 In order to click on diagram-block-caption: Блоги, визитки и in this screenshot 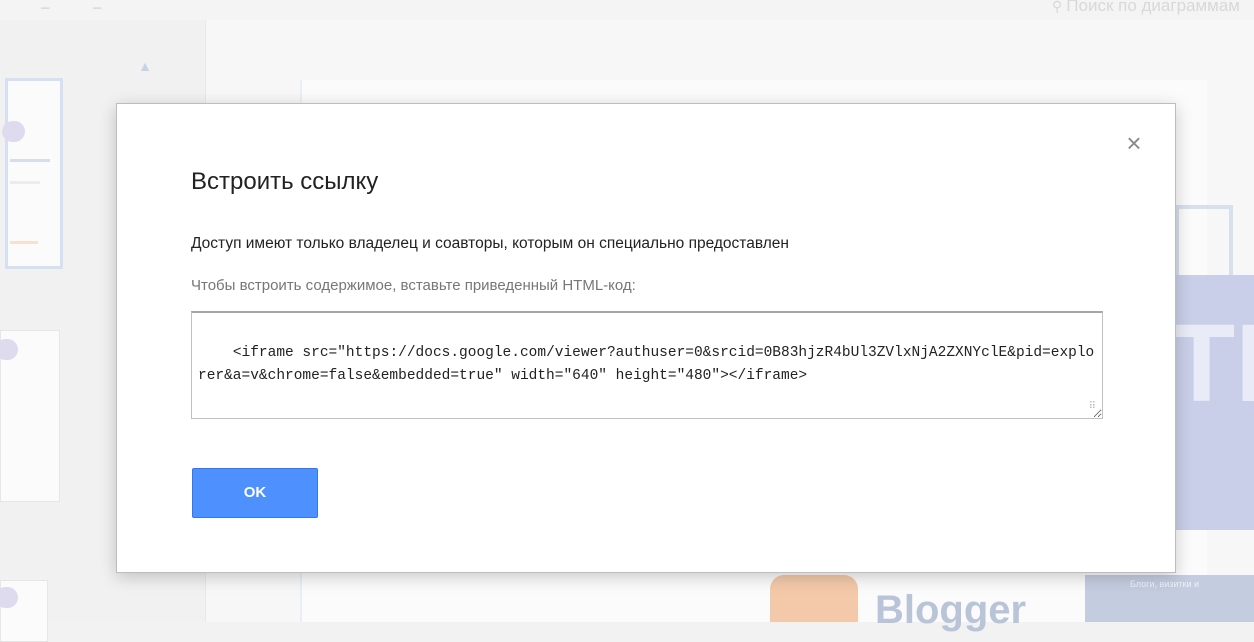, I will do `click(1165, 584)`.